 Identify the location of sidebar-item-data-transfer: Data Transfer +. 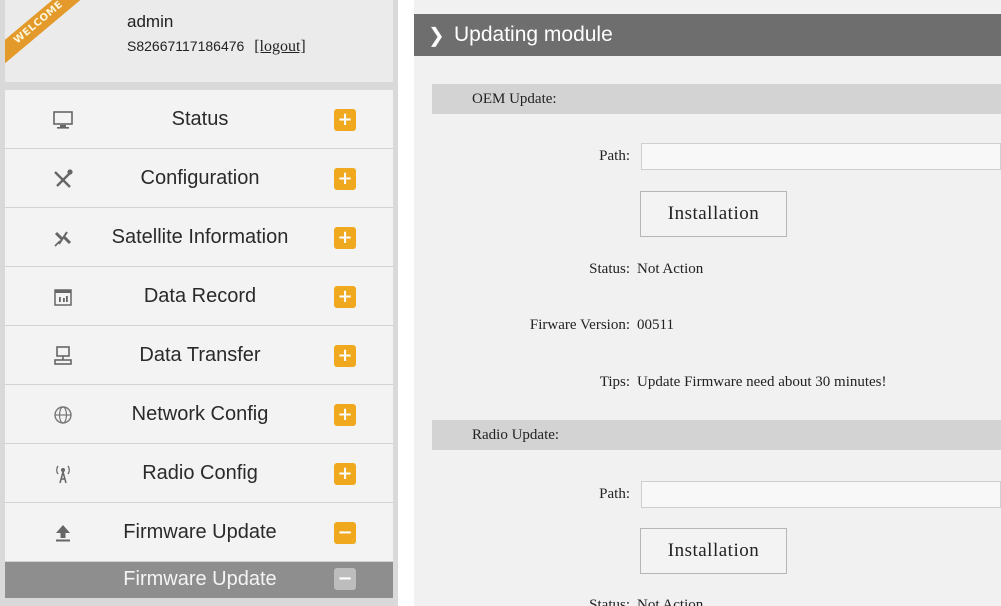
(199, 355).